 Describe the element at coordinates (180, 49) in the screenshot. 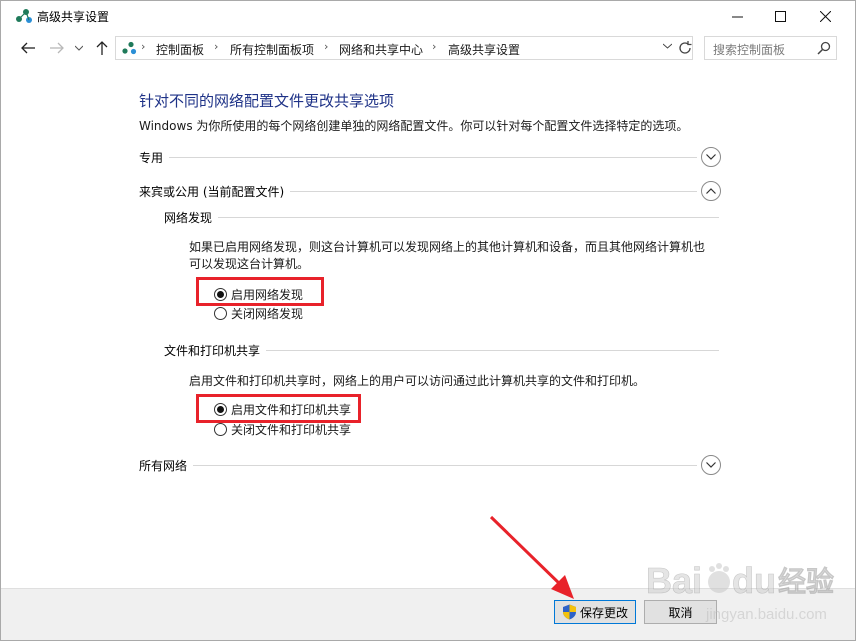

I see `breadcrumb-control-panel: 控制面板` at that location.